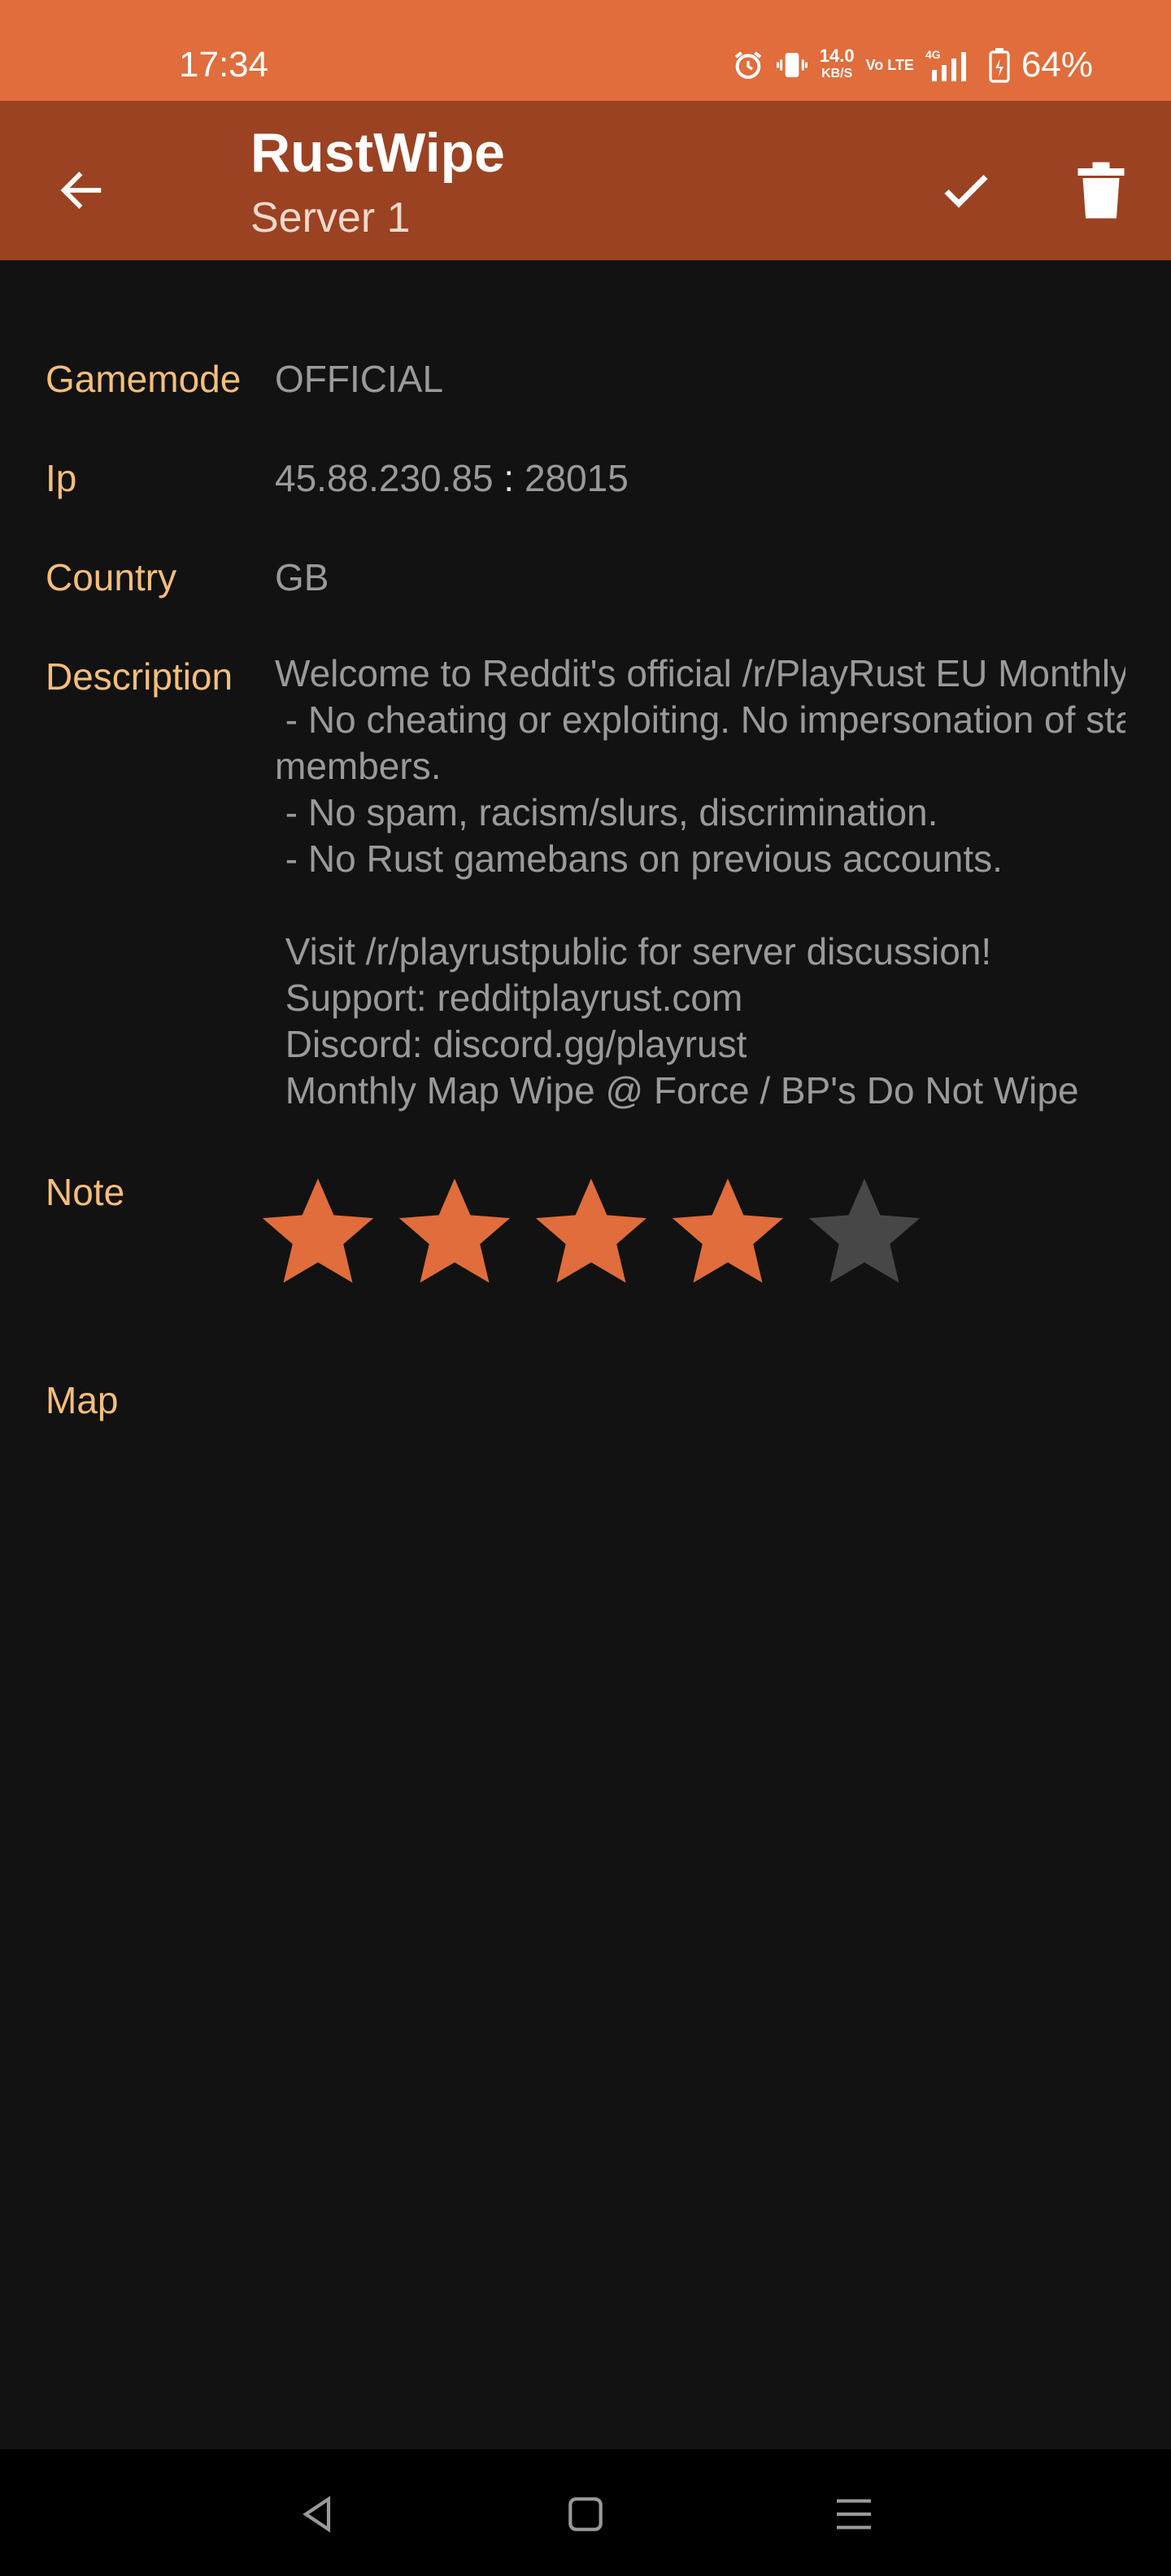 The image size is (1171, 2576). I want to click on arrow-left-icon, so click(81, 191).